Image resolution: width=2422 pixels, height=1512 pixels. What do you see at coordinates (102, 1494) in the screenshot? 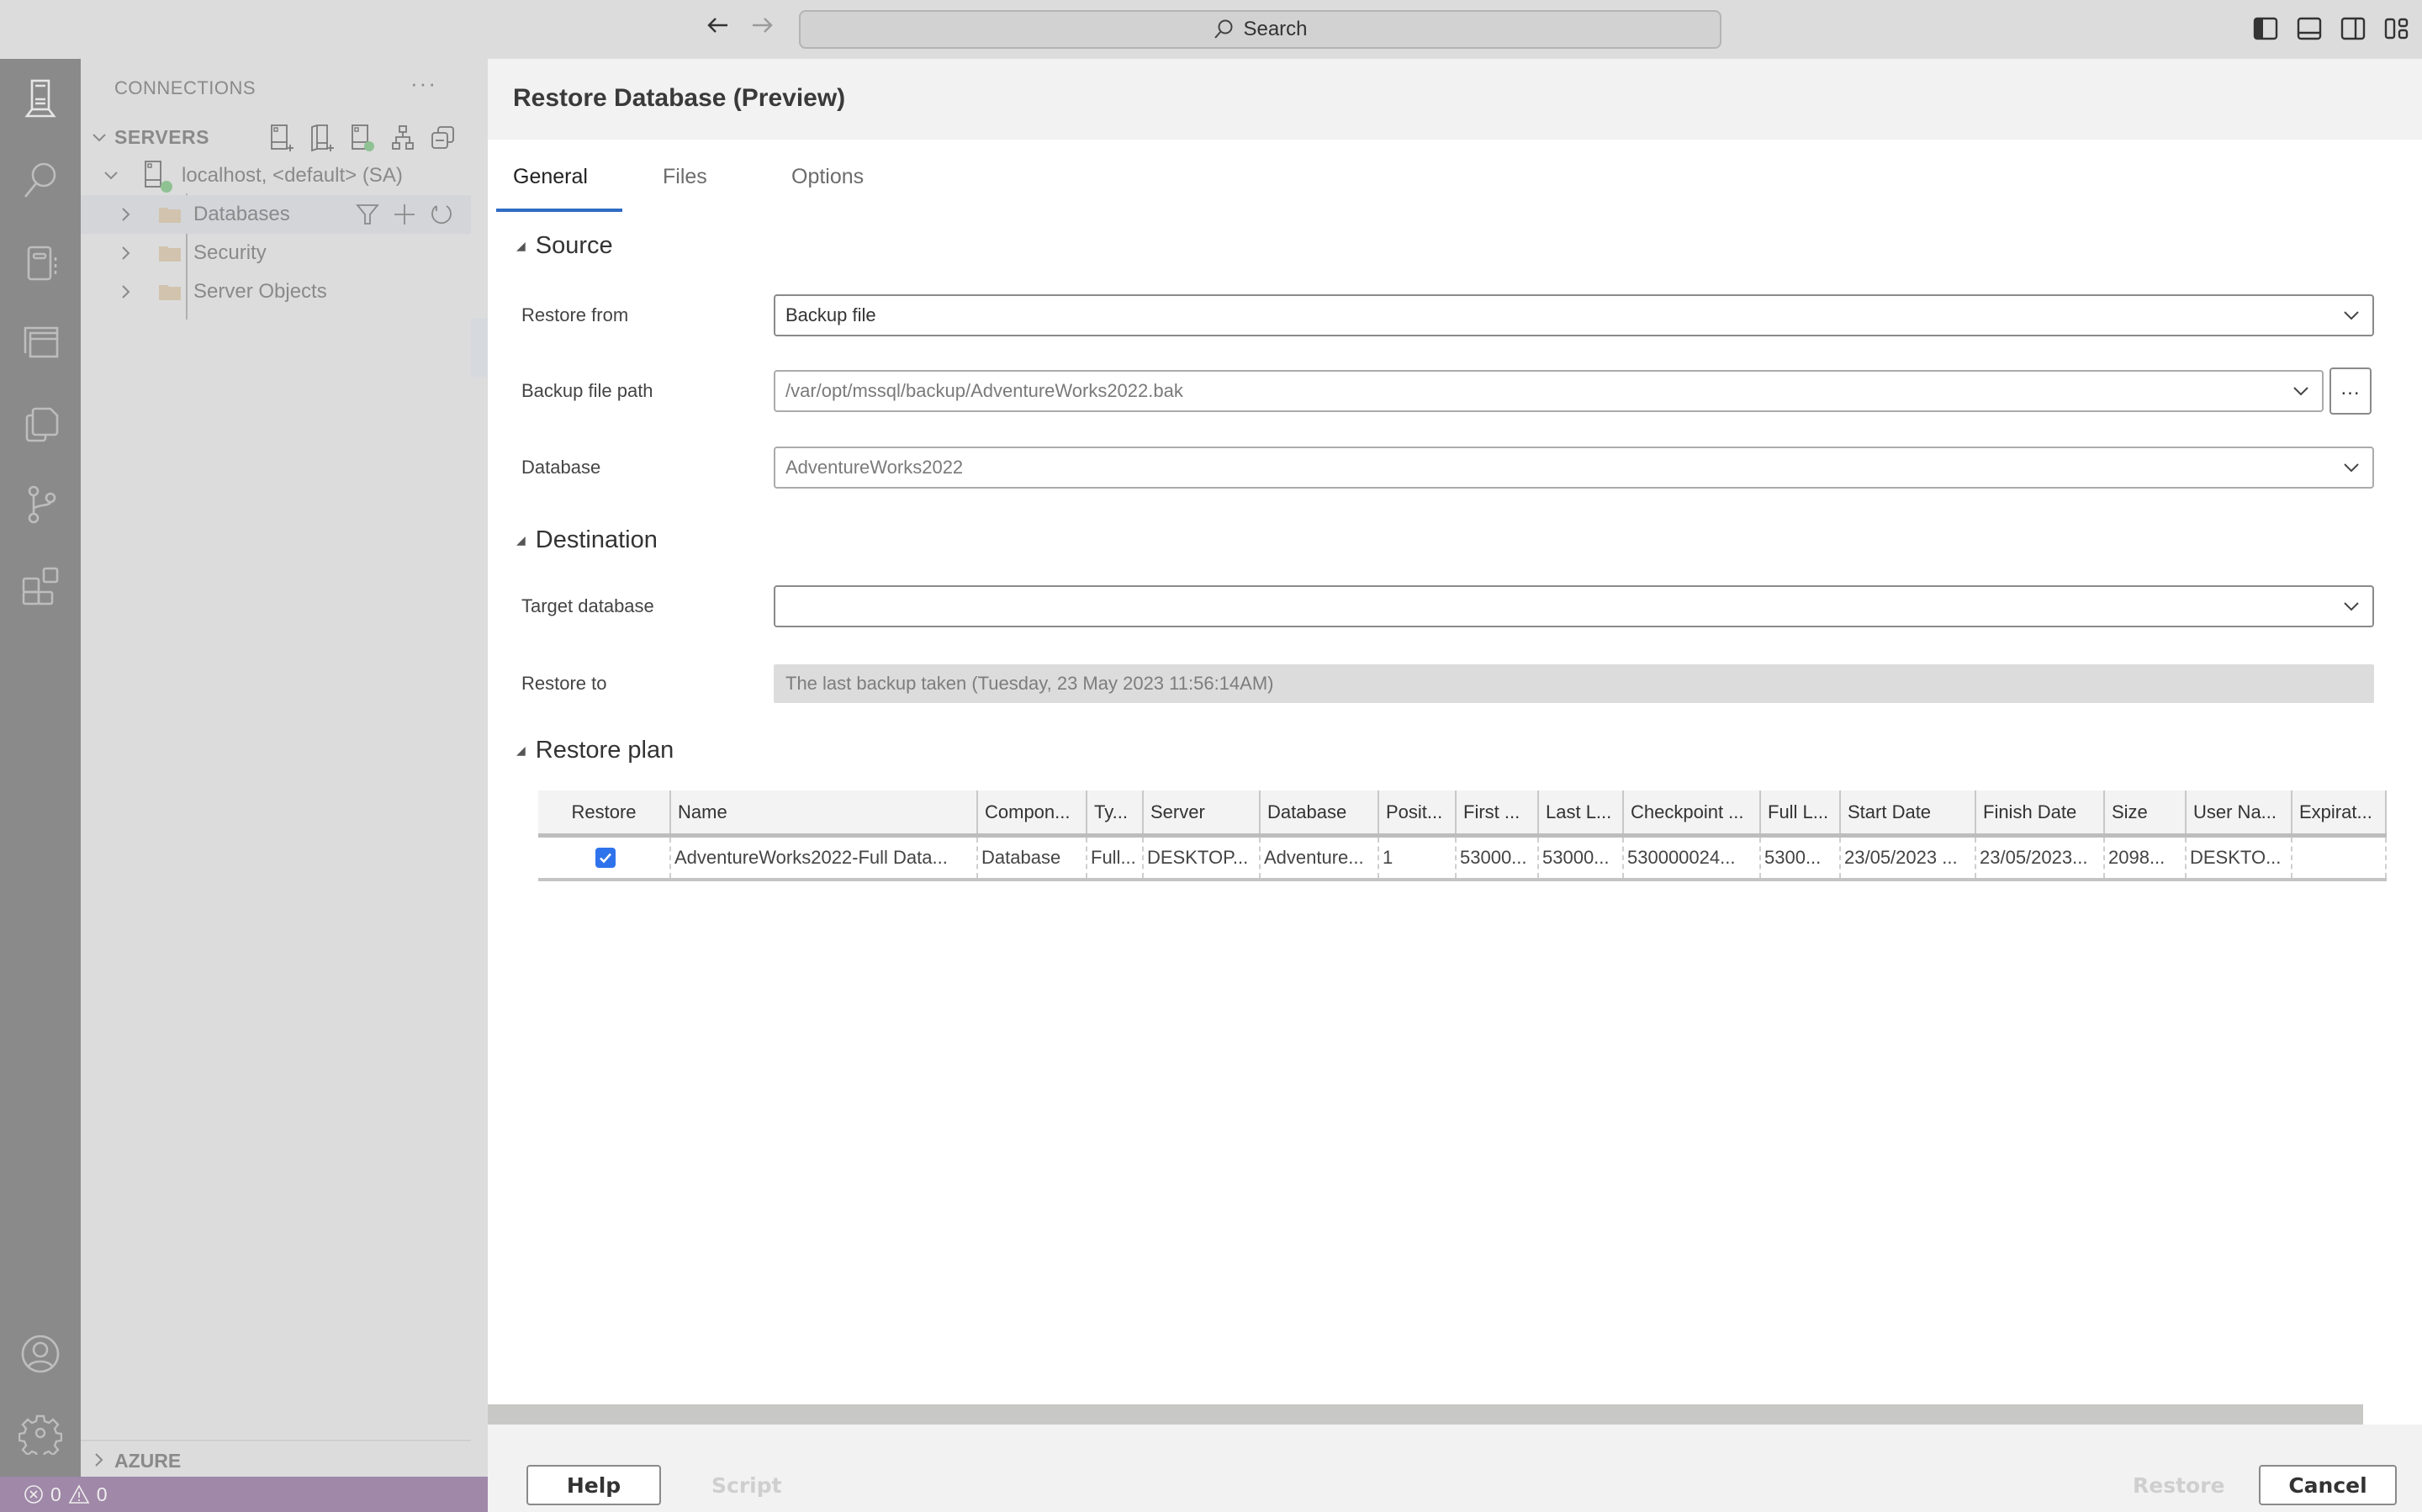
I see `warning-count: 0` at bounding box center [102, 1494].